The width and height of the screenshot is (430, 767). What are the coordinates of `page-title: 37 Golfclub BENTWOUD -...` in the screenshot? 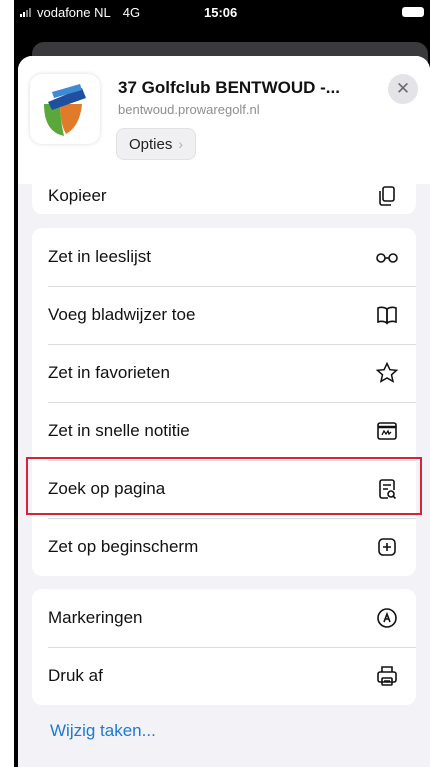 It's located at (229, 87).